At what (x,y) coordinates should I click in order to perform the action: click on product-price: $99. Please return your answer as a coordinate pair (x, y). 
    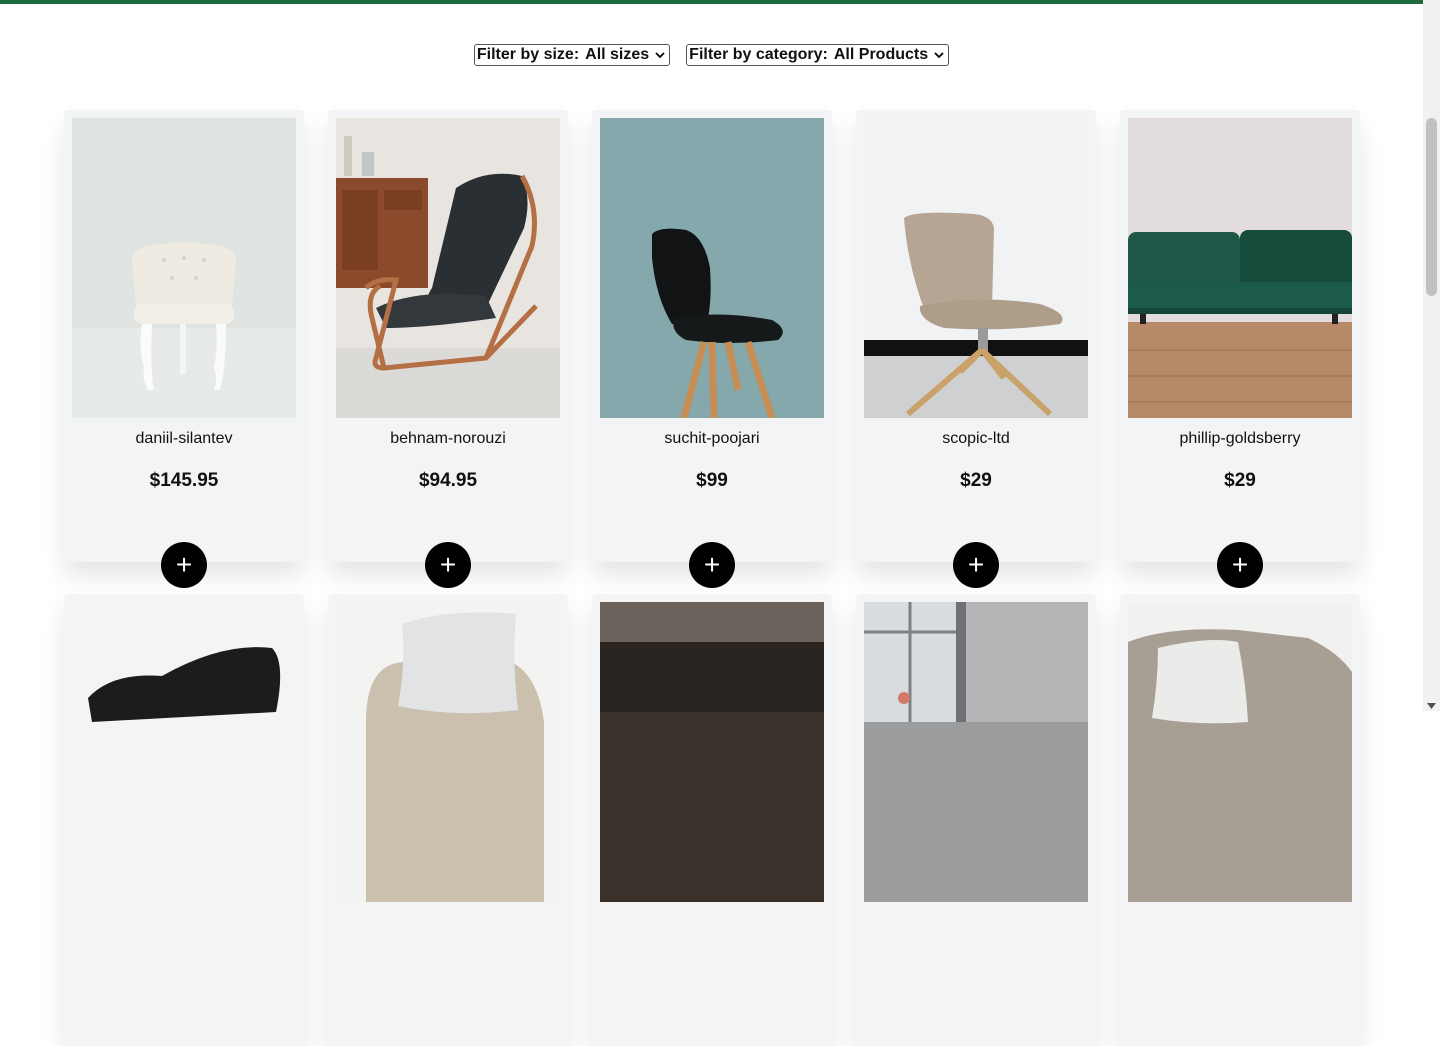
    Looking at the image, I should click on (712, 480).